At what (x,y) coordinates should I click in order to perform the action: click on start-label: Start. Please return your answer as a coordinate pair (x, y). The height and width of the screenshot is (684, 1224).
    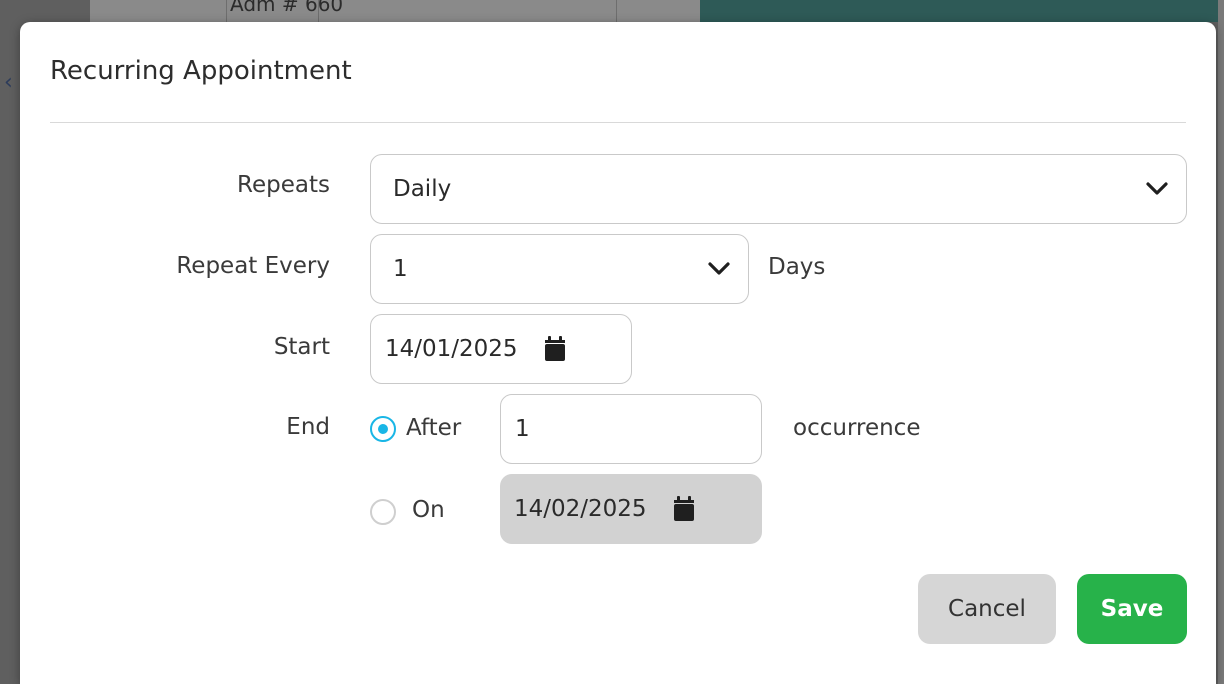
    Looking at the image, I should click on (301, 347).